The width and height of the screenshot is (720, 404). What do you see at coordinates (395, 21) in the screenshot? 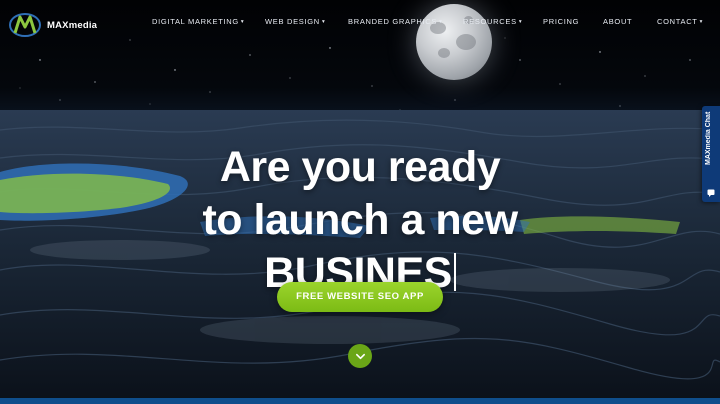
I see `nav-branded-graphics: BRANDED GRAPHICS ▾` at bounding box center [395, 21].